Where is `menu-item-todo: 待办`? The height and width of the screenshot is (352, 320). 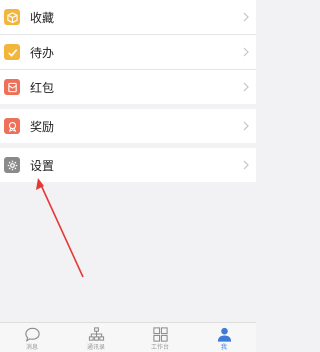
menu-item-todo: 待办 is located at coordinates (128, 52).